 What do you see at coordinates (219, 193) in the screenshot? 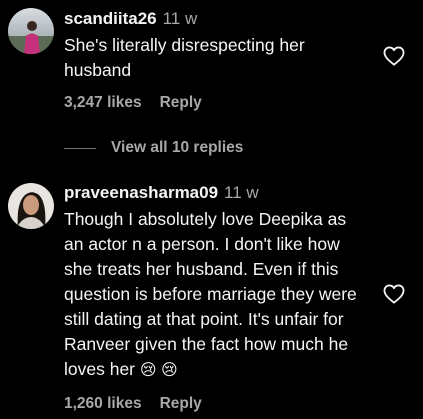
I see `comment-header: praveenasharma09 11 w` at bounding box center [219, 193].